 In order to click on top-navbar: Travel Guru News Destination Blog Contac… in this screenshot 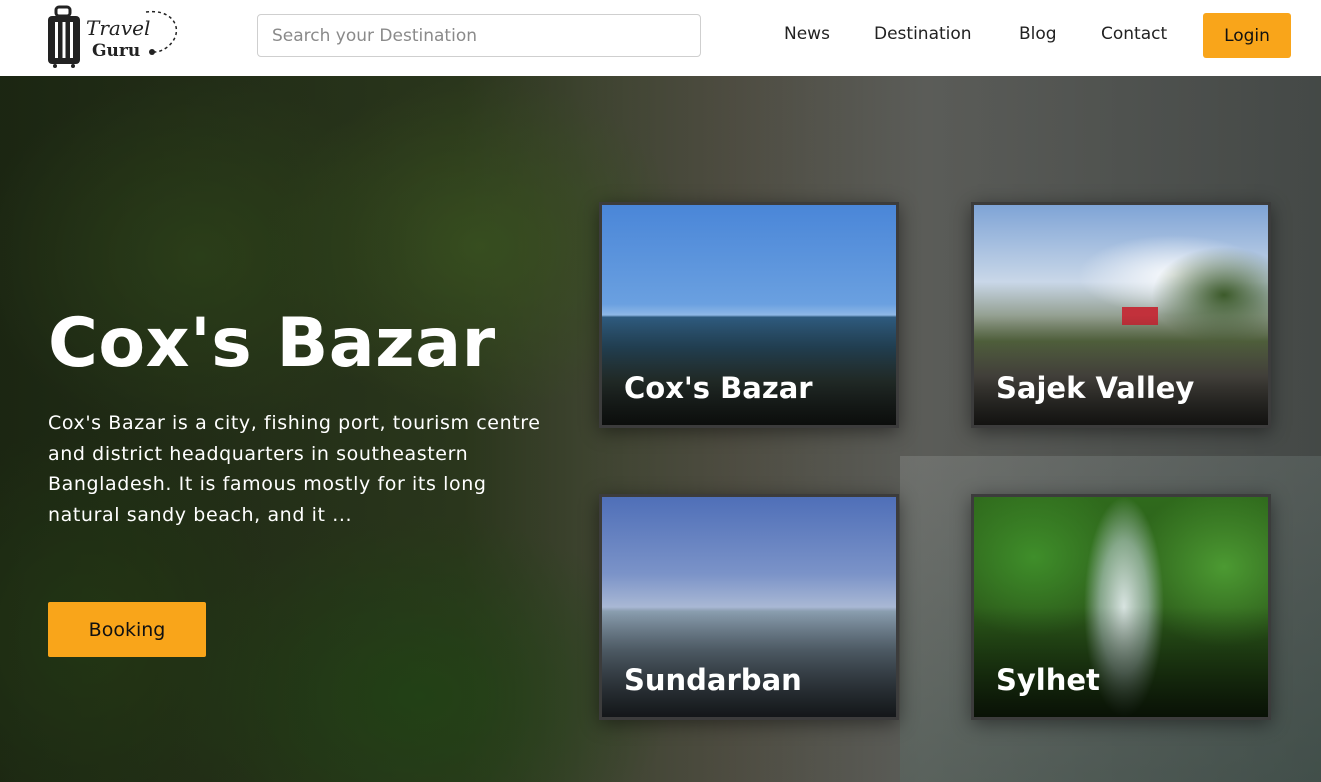, I will do `click(660, 38)`.